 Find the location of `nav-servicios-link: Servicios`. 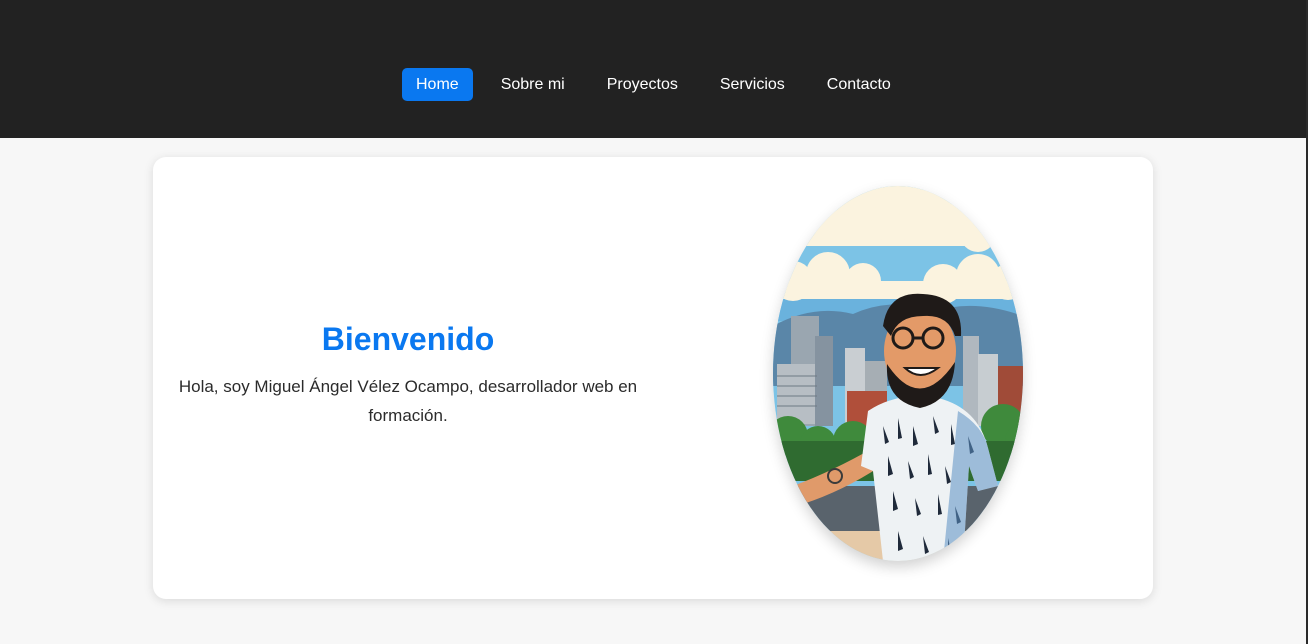

nav-servicios-link: Servicios is located at coordinates (752, 84).